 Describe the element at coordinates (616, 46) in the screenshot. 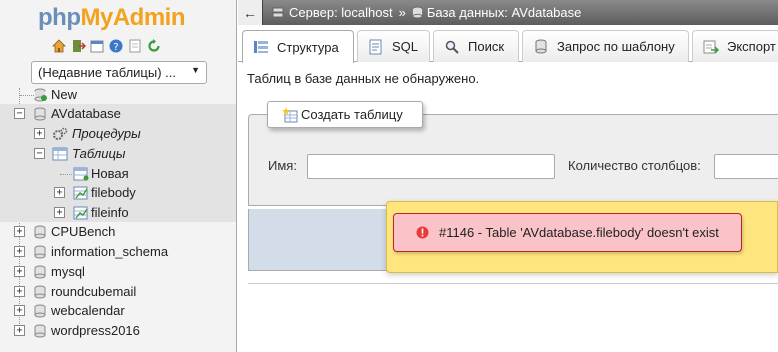

I see `tab-label: Запрос по шаблону` at that location.